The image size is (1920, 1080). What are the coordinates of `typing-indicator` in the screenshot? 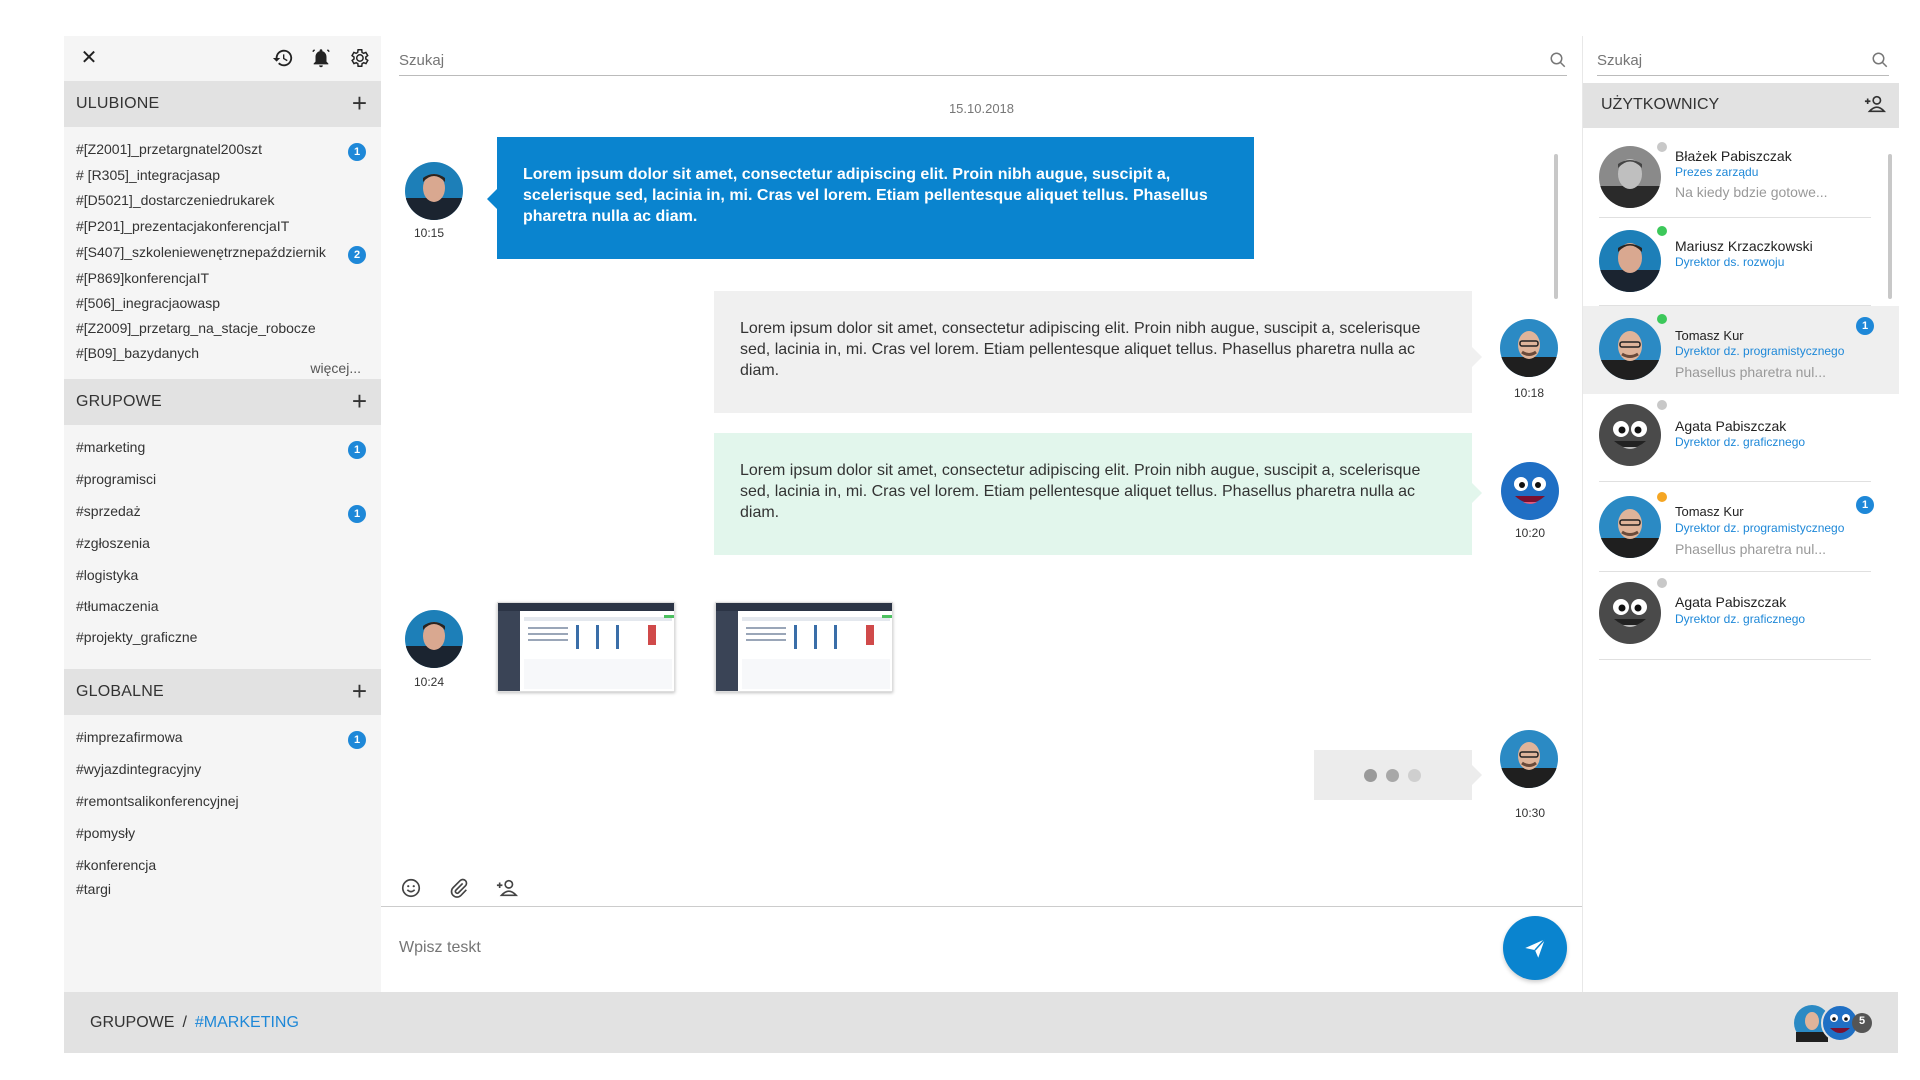 It's located at (1398, 775).